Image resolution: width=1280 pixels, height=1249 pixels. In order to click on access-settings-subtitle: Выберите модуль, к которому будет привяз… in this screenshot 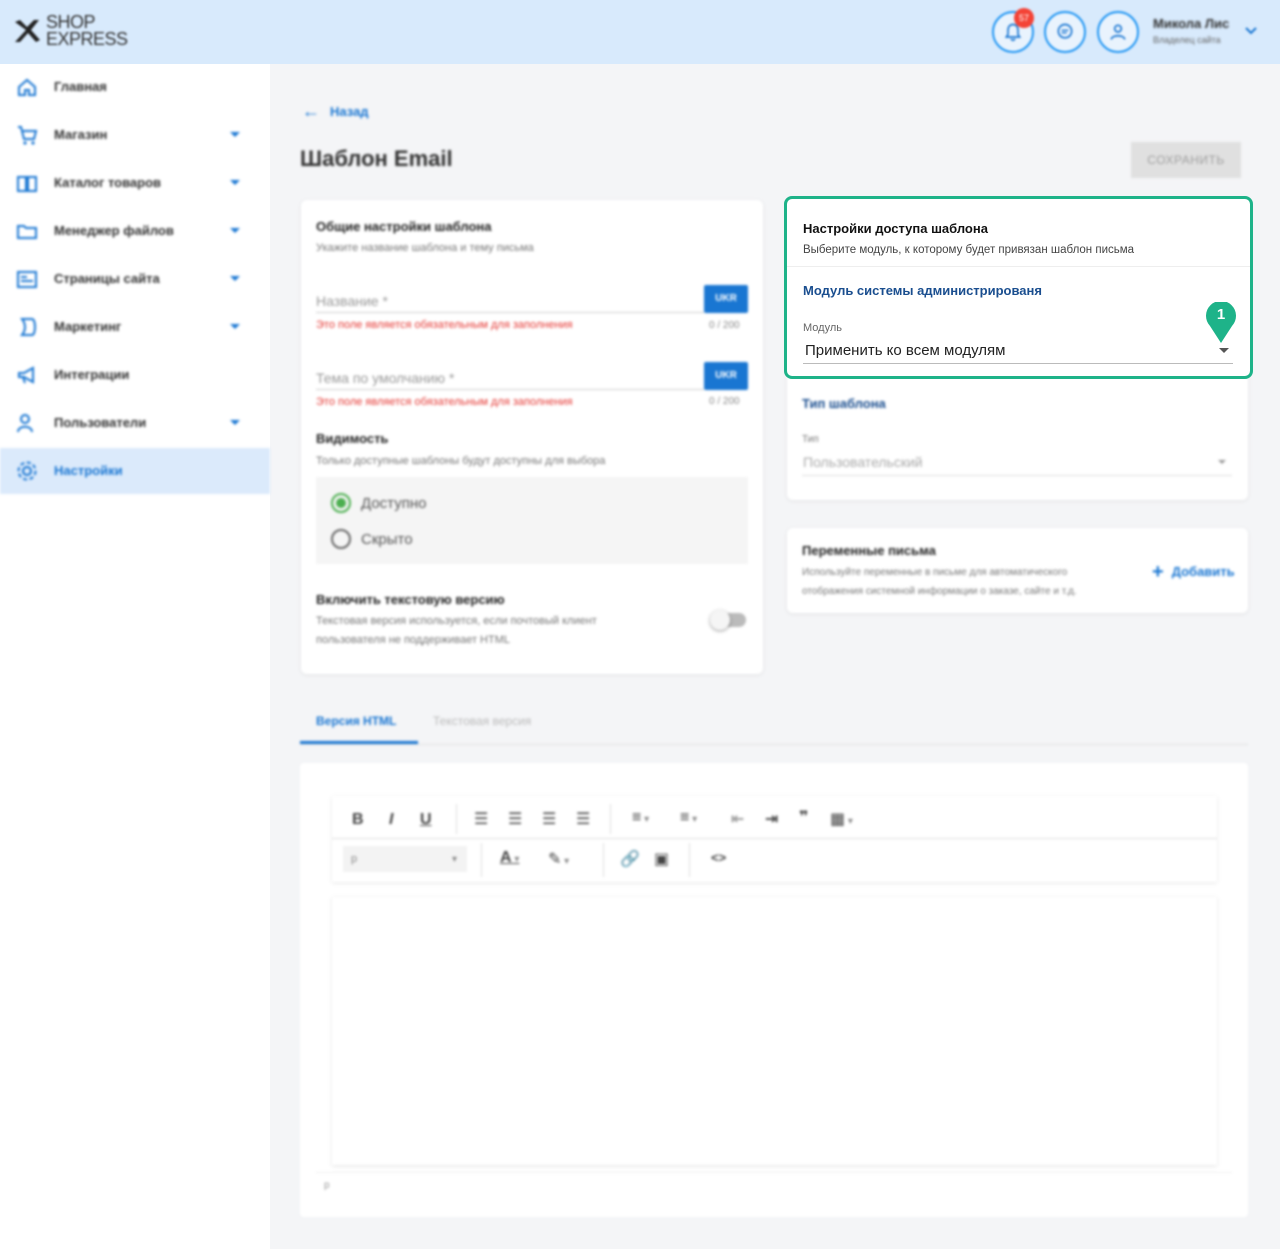, I will do `click(969, 250)`.